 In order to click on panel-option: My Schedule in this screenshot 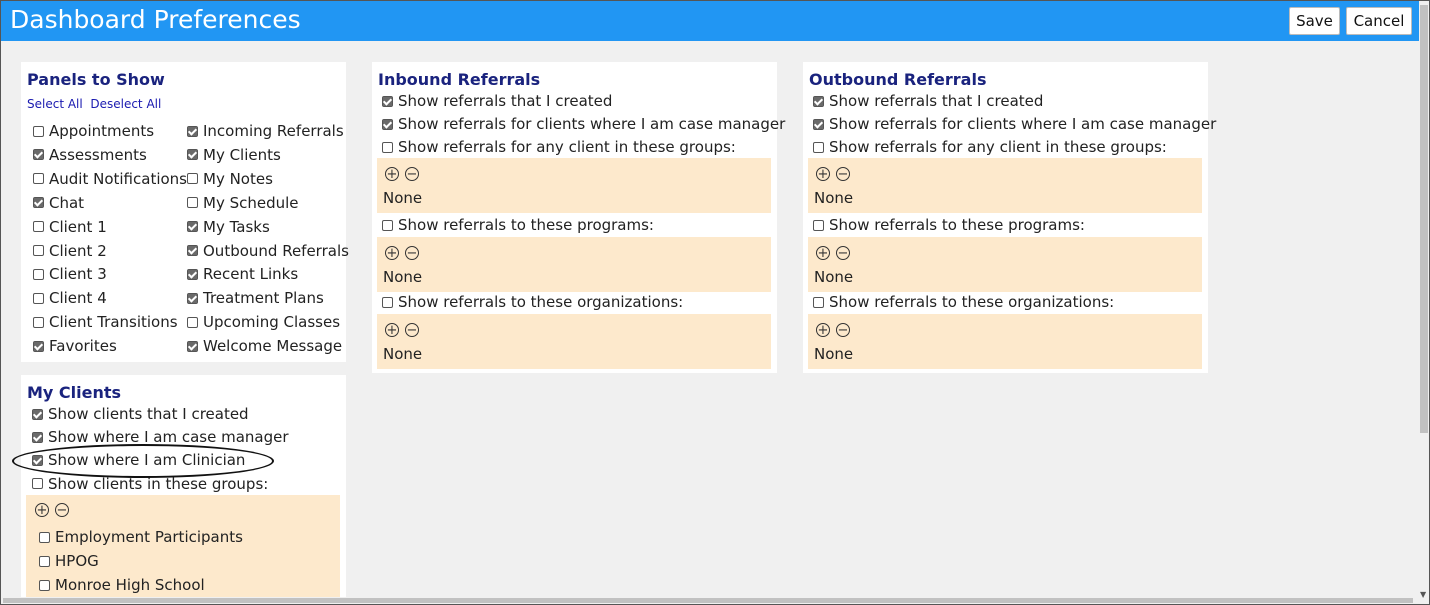, I will do `click(243, 203)`.